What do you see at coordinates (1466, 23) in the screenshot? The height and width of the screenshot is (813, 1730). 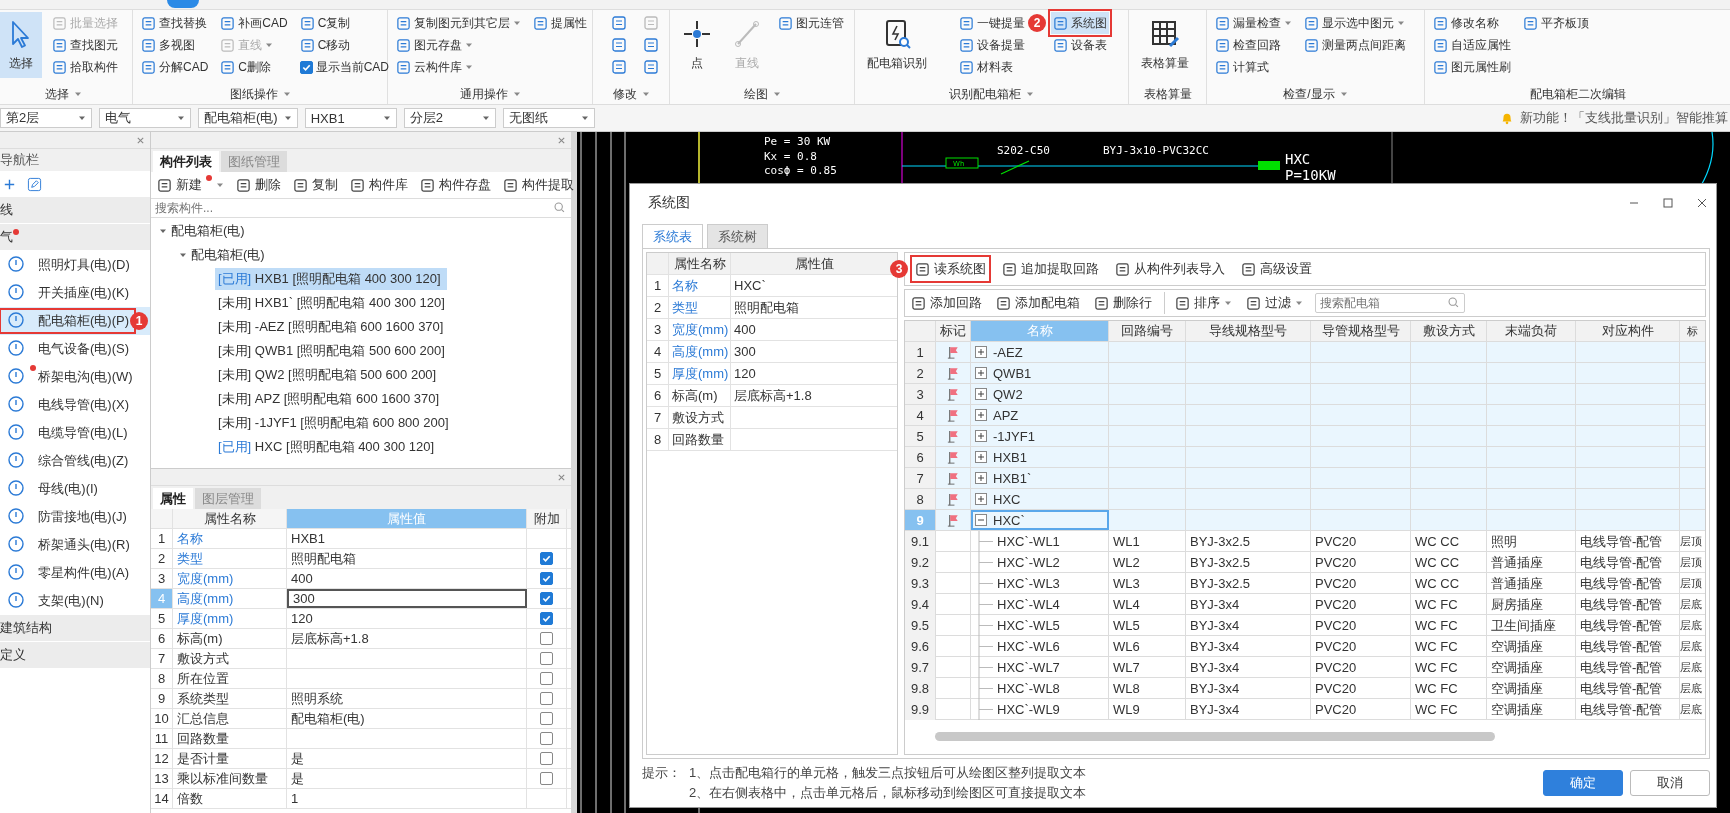 I see `ribbon-button: 修改名称` at bounding box center [1466, 23].